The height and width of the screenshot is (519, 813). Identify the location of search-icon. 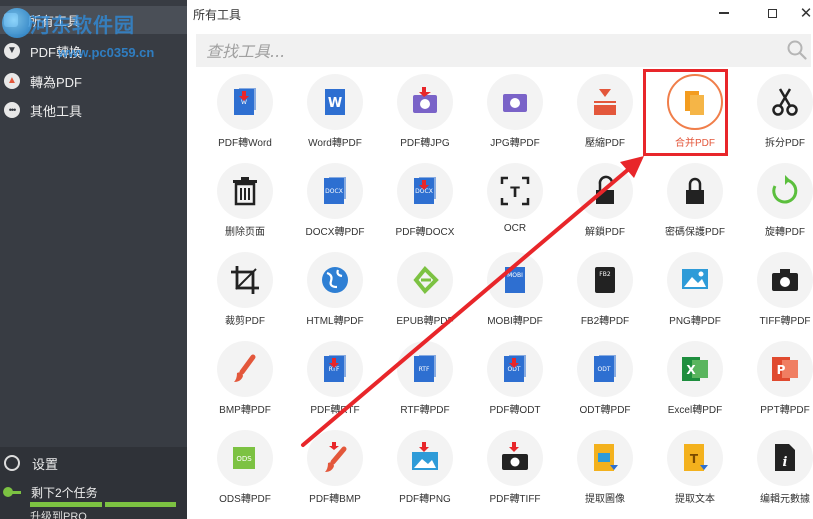
(797, 50).